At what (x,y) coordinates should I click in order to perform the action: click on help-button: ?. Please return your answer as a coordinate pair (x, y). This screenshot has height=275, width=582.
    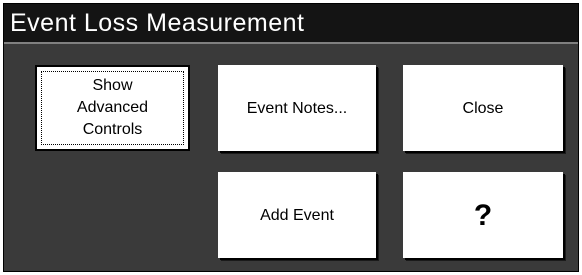
    Looking at the image, I should click on (483, 215).